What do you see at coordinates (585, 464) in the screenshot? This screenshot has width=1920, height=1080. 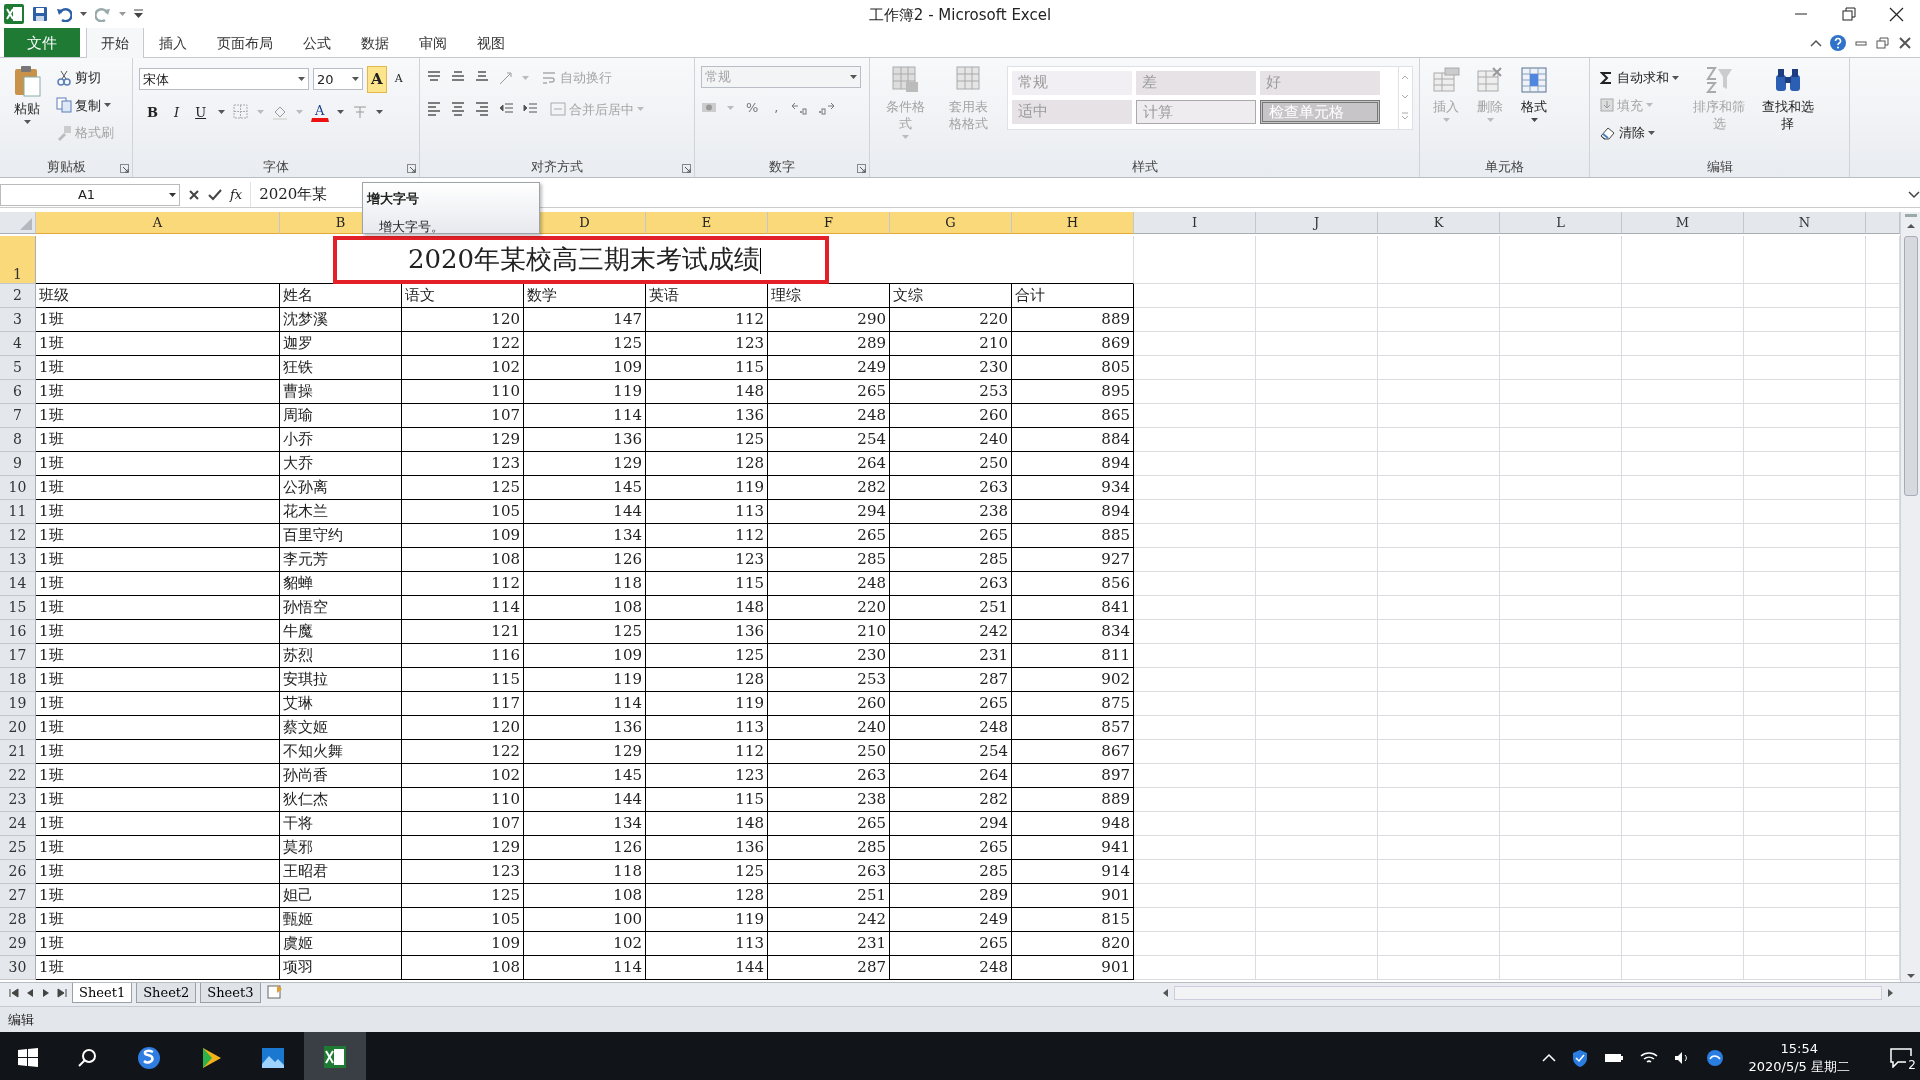 I see `table-cell: 129` at bounding box center [585, 464].